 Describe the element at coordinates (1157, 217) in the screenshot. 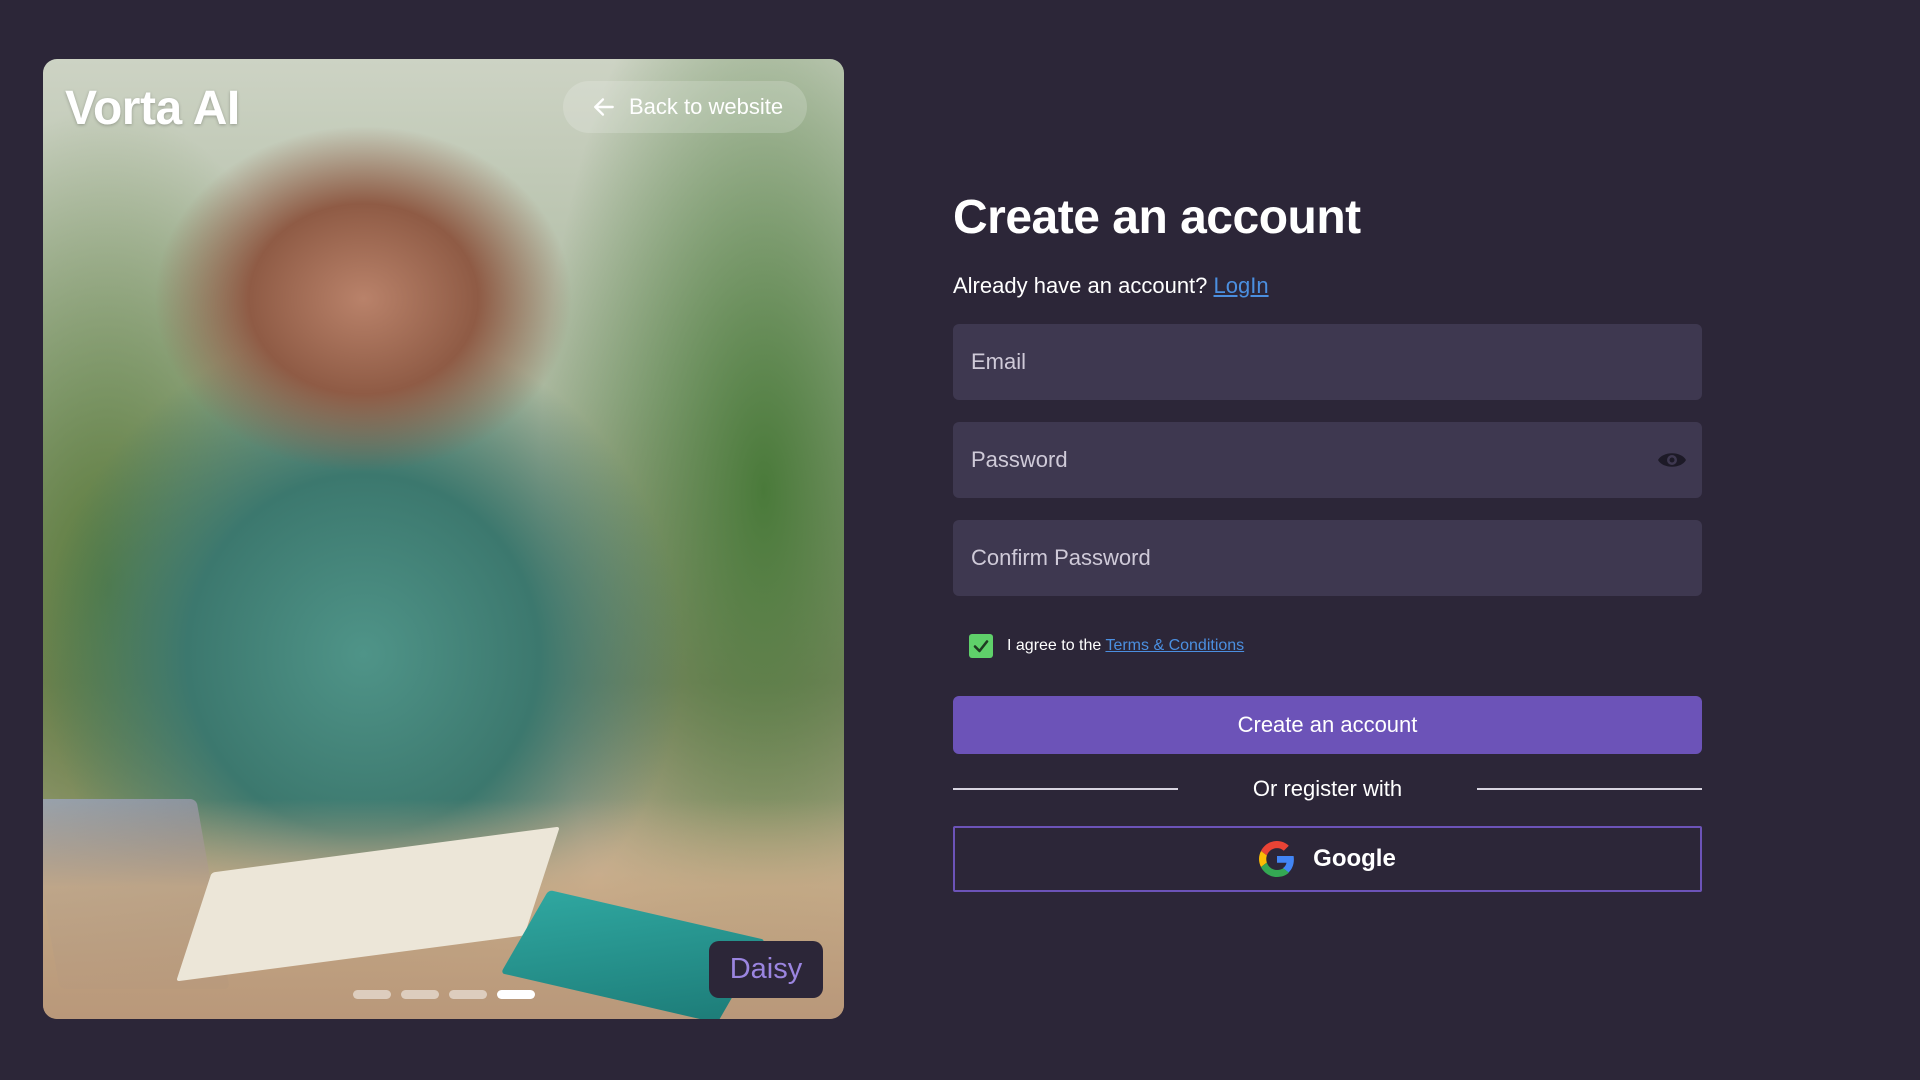

I see `page-title: Create an account` at that location.